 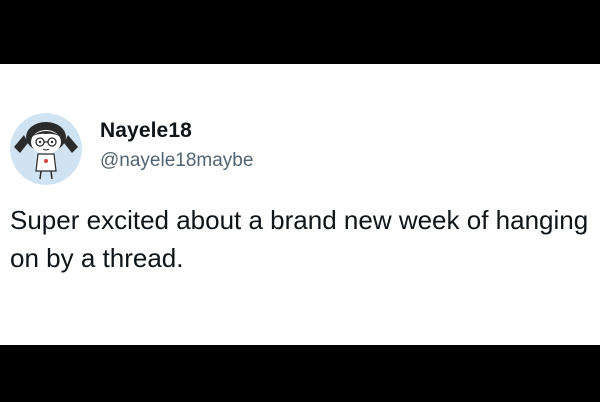 I want to click on cartoon-girl-avatar-icon, so click(x=46, y=149).